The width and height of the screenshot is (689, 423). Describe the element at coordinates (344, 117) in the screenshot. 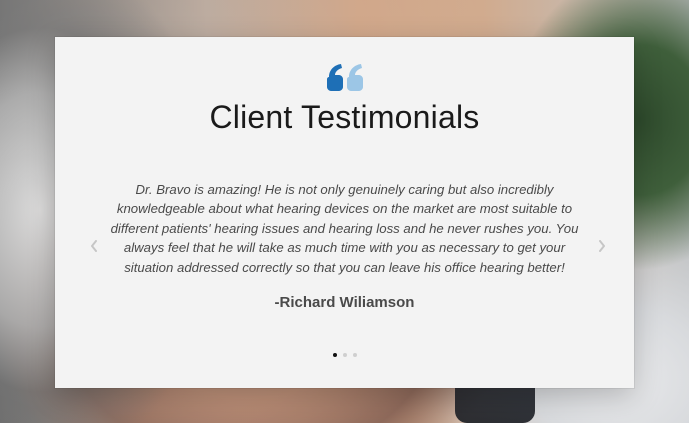

I see `section-title: Client Testimonials` at that location.